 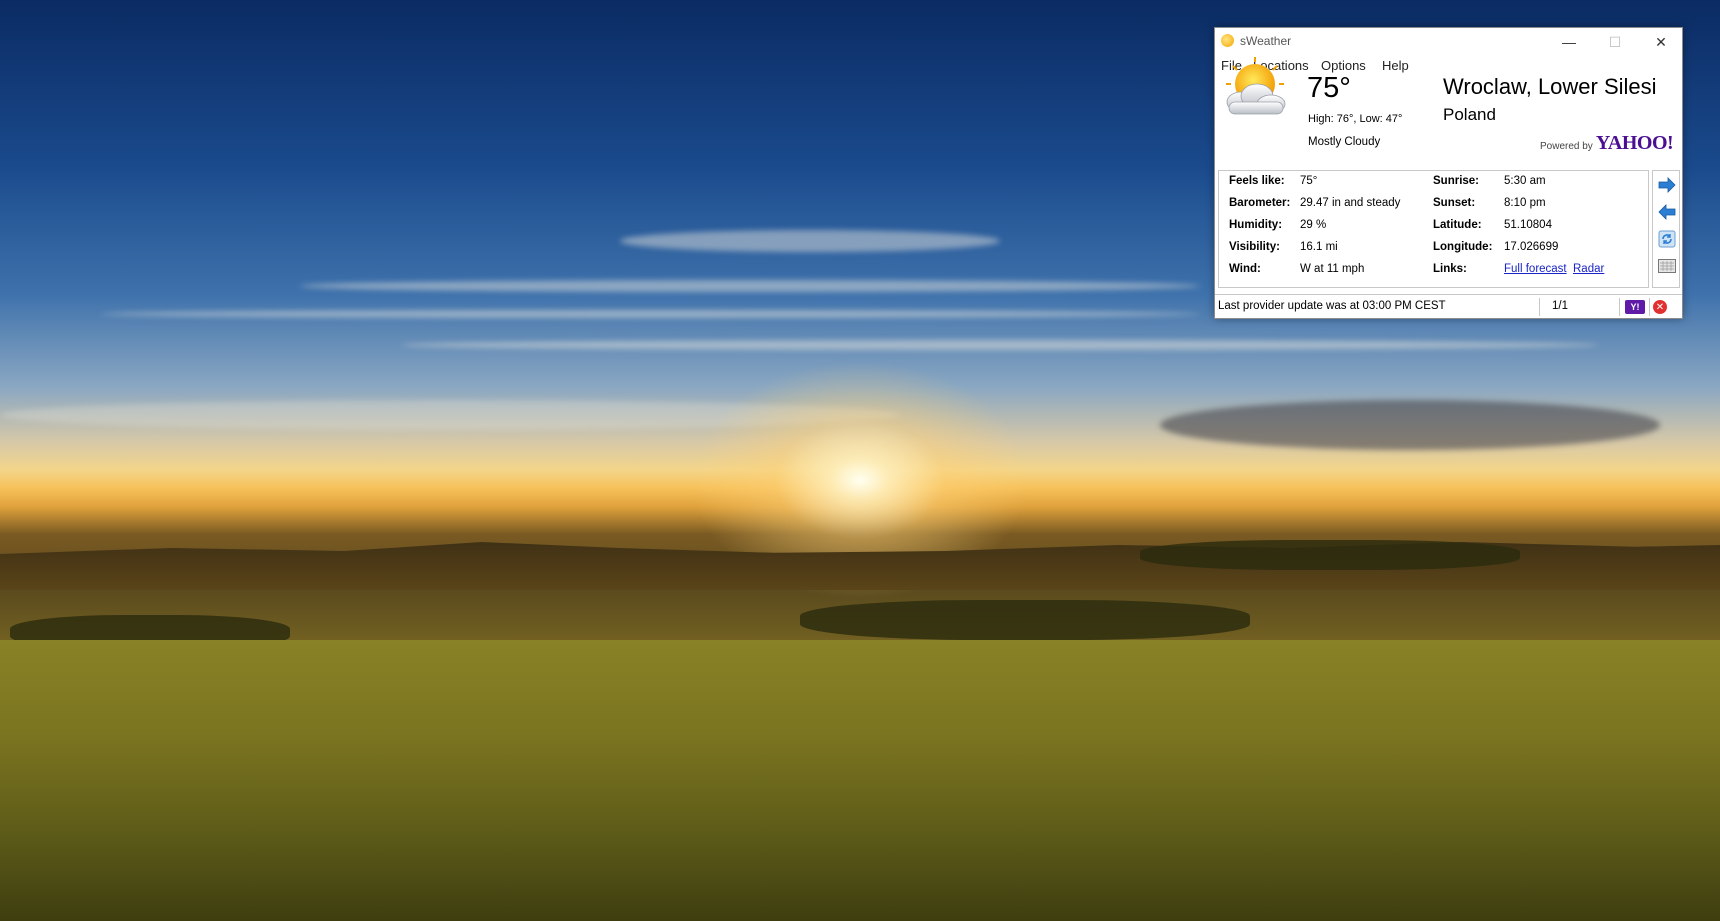 What do you see at coordinates (1566, 146) in the screenshot?
I see `powered-by-text: Powered by` at bounding box center [1566, 146].